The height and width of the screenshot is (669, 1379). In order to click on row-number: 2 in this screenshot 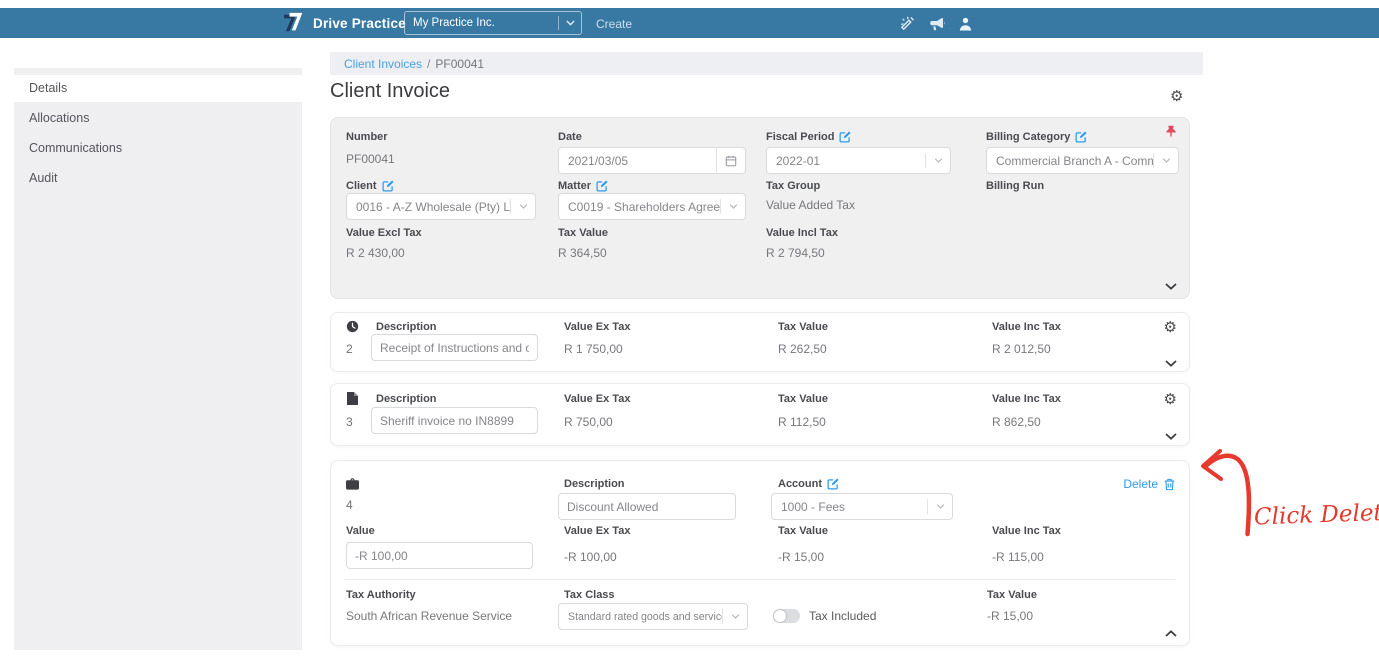, I will do `click(349, 349)`.